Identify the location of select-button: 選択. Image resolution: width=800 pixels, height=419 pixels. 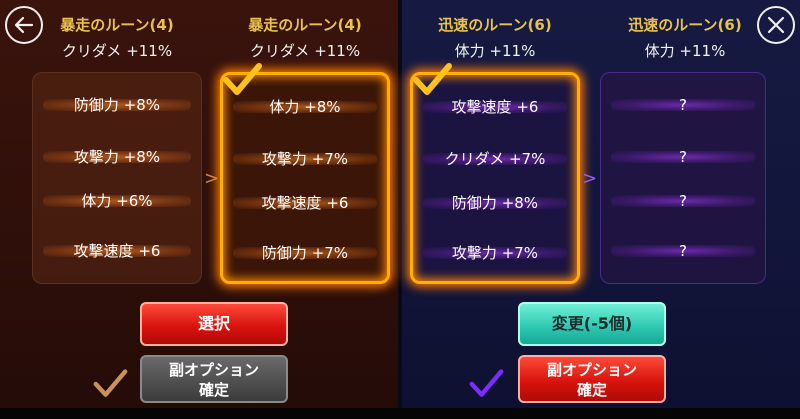
(214, 324).